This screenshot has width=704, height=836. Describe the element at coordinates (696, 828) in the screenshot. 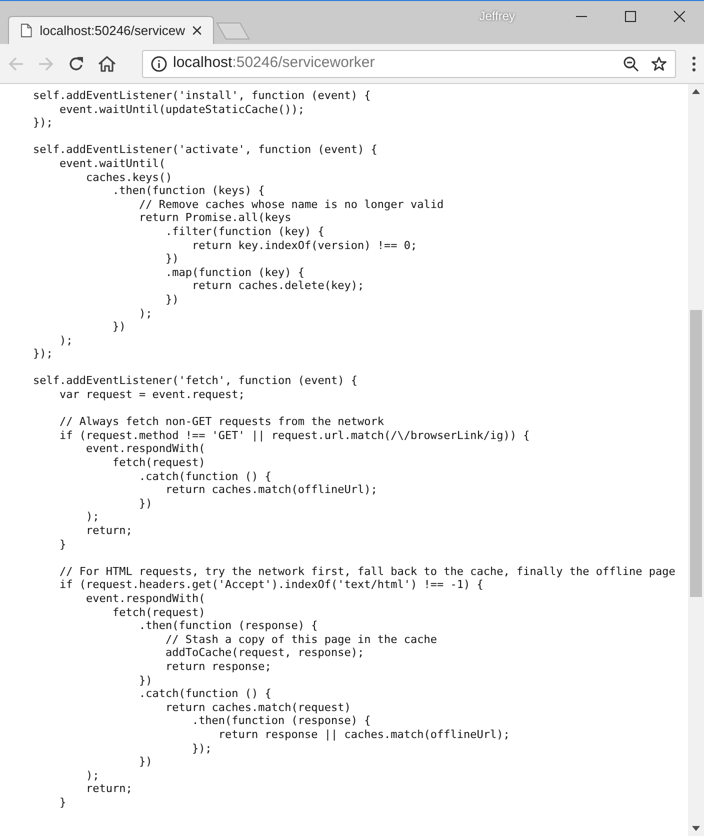

I see `scroll-down-icon` at that location.